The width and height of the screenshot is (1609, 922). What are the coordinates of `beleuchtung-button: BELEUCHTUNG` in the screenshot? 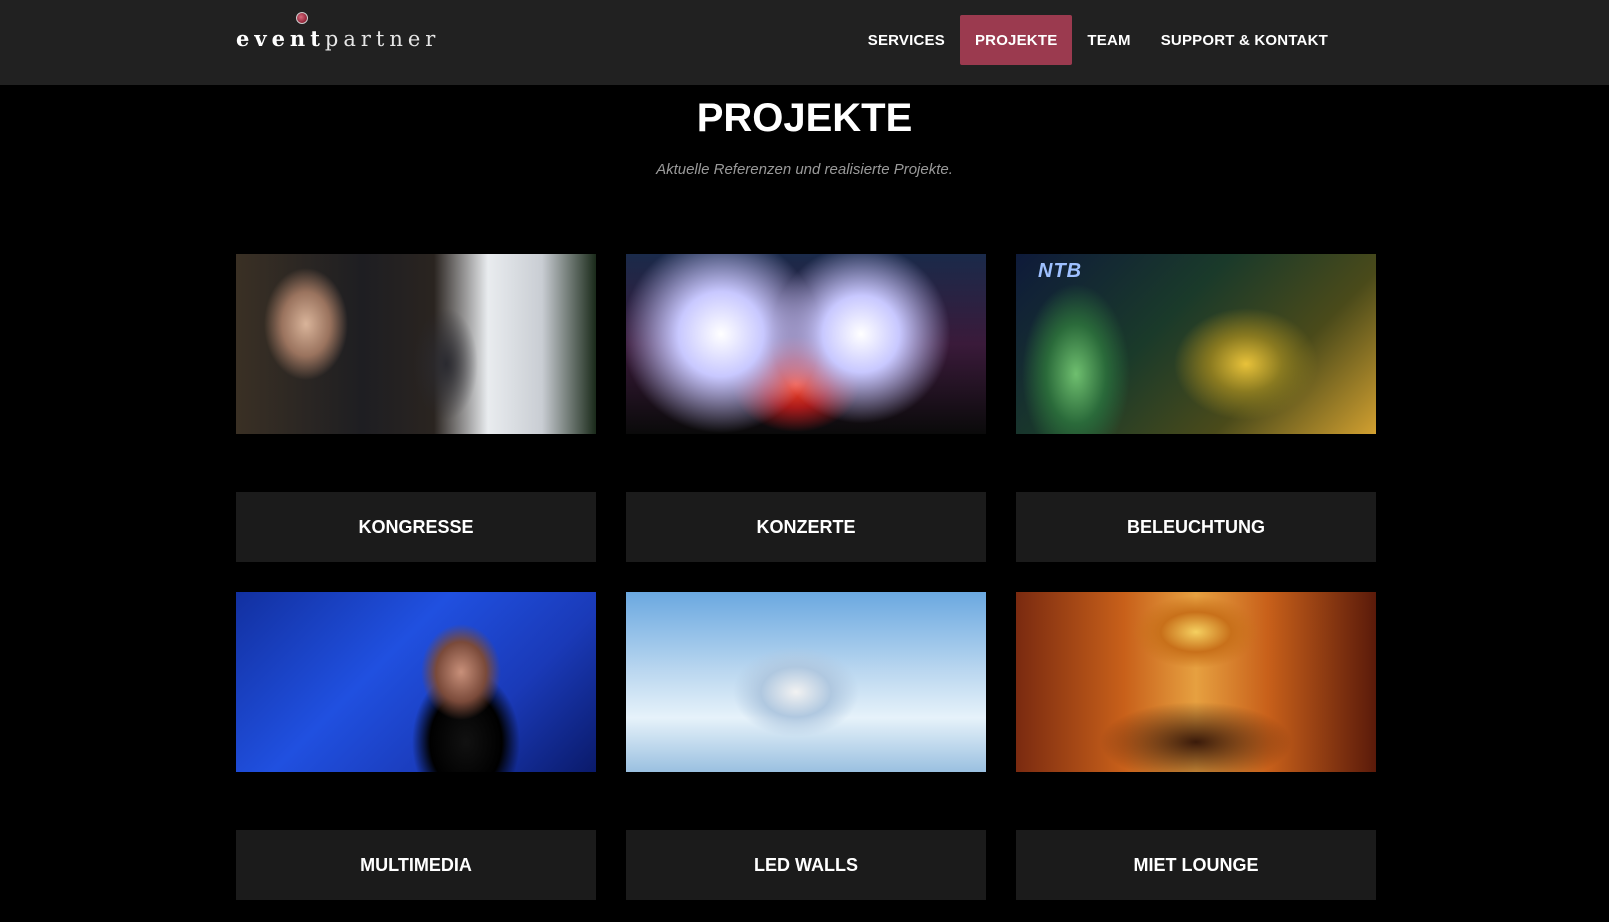 It's located at (1196, 527).